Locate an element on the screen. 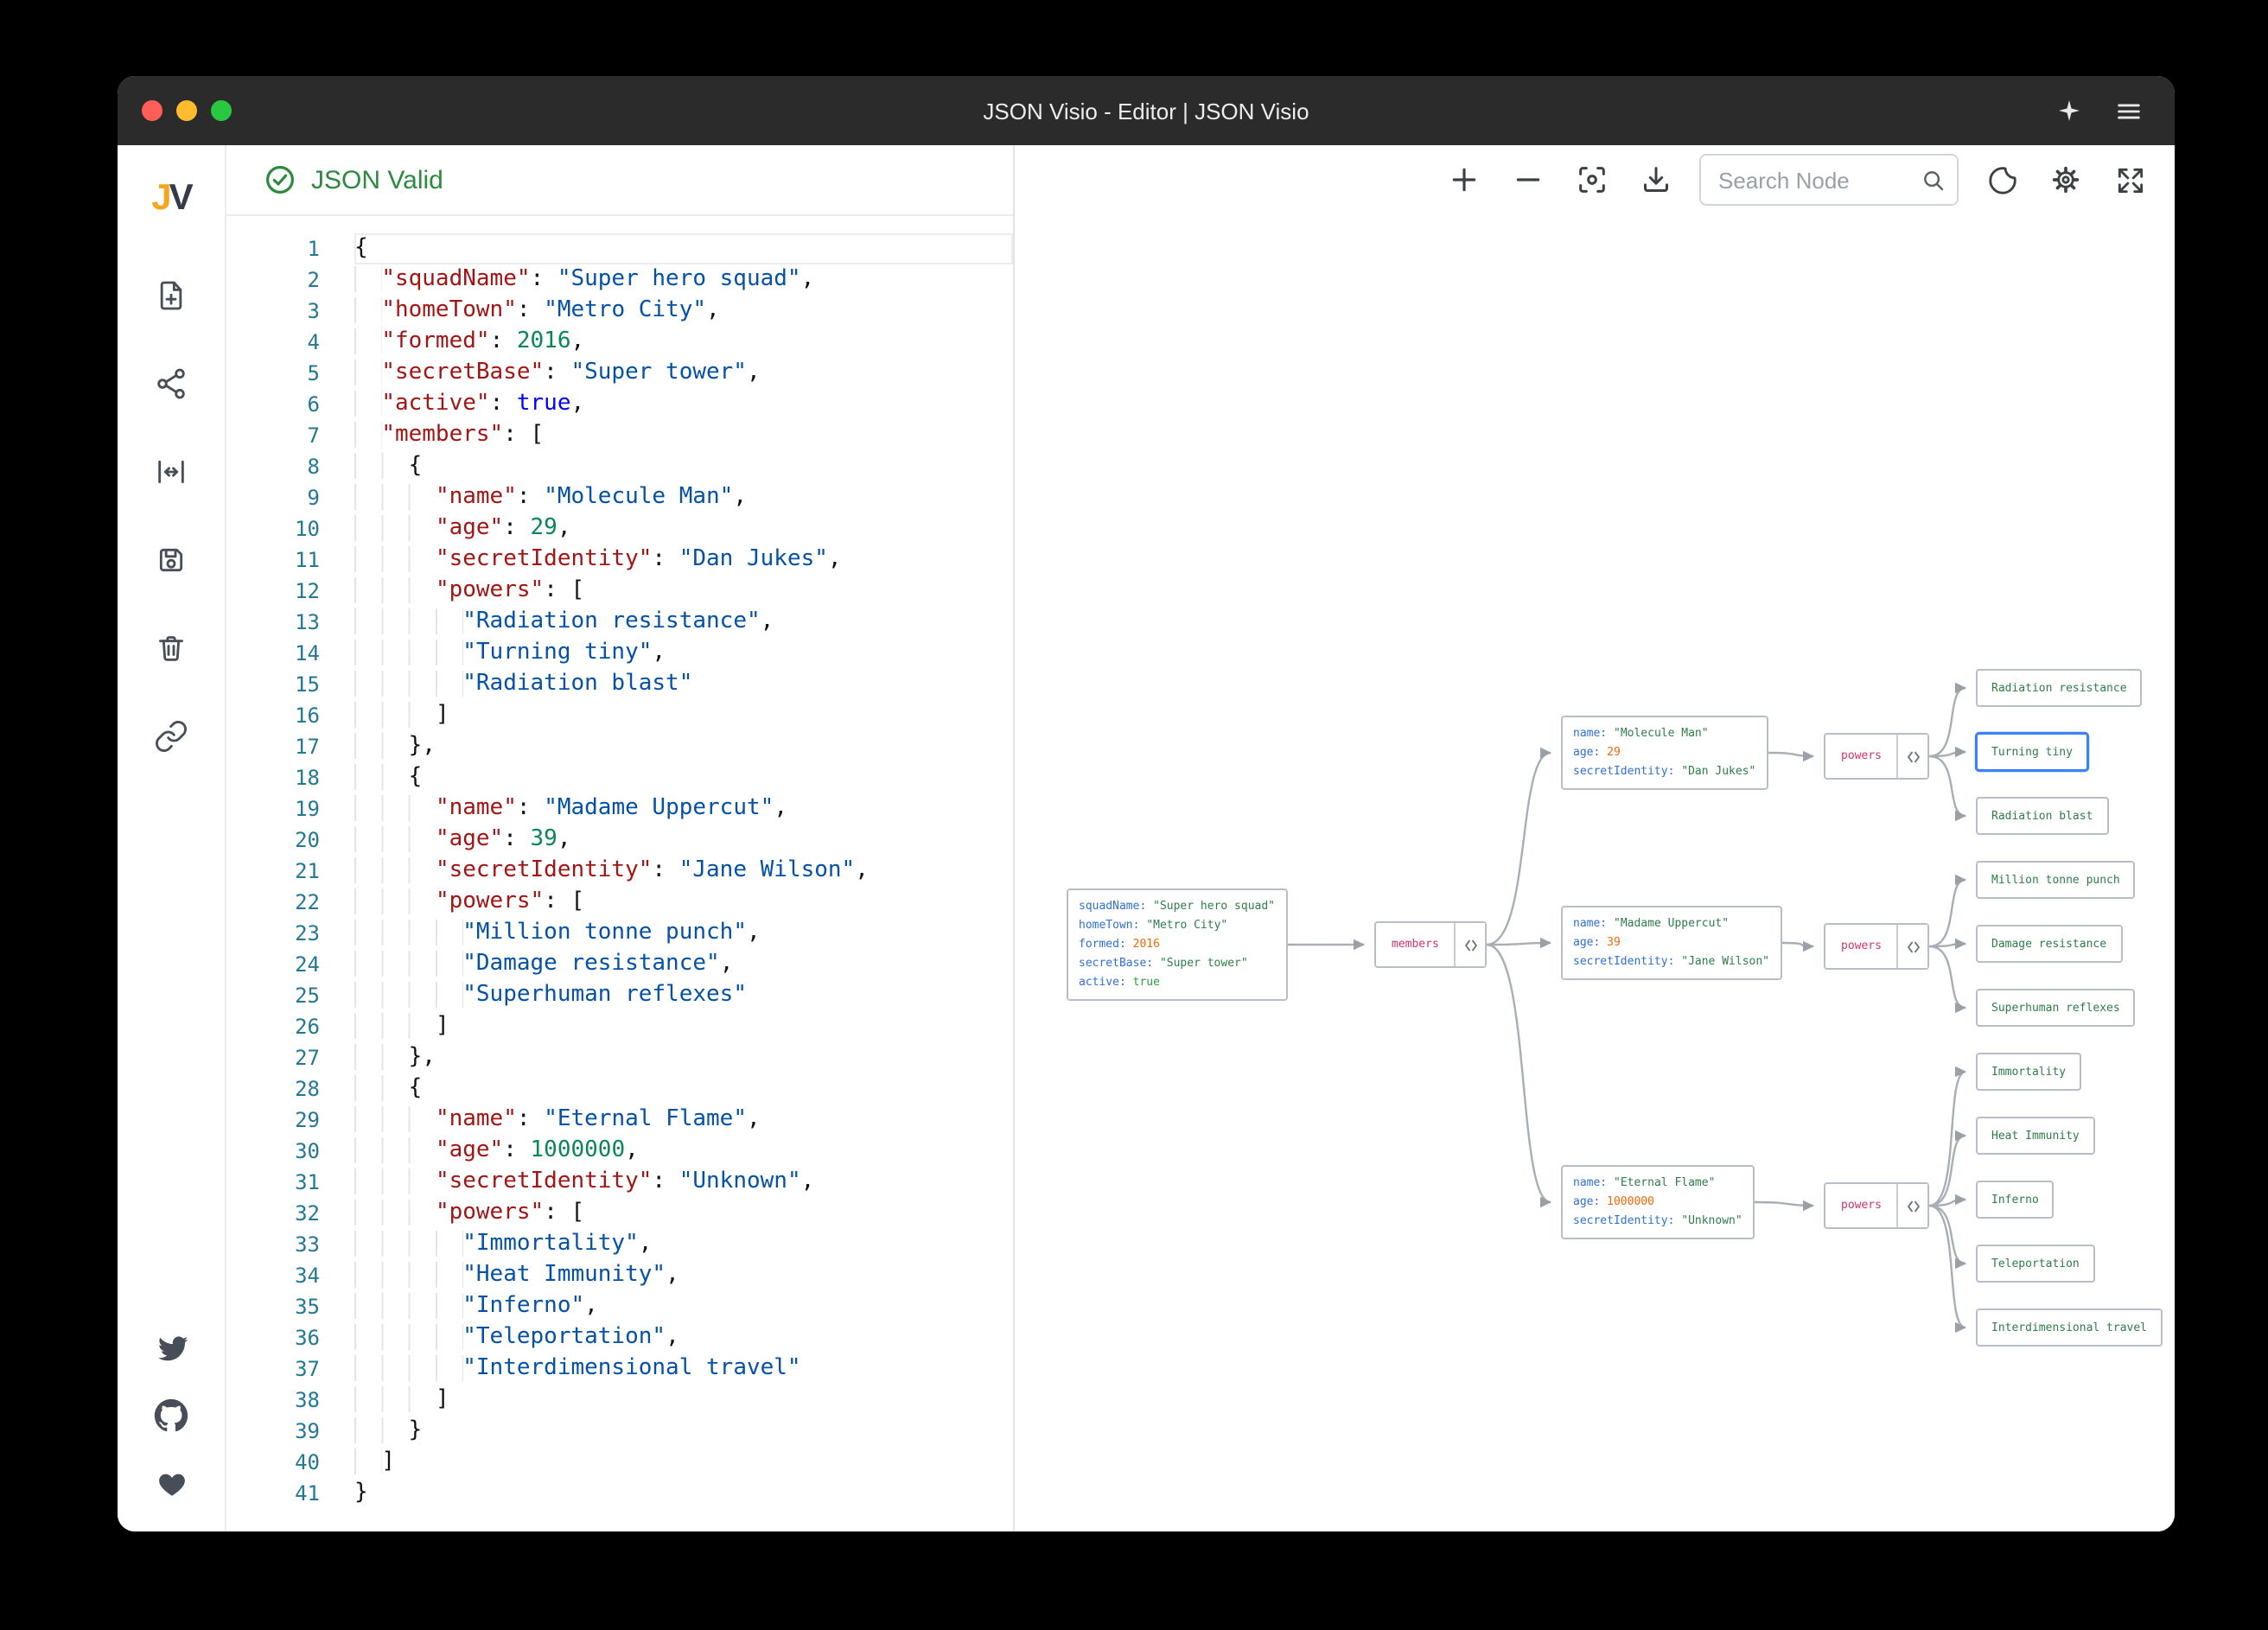 The width and height of the screenshot is (2268, 1630). graph-node-members: members is located at coordinates (1431, 944).